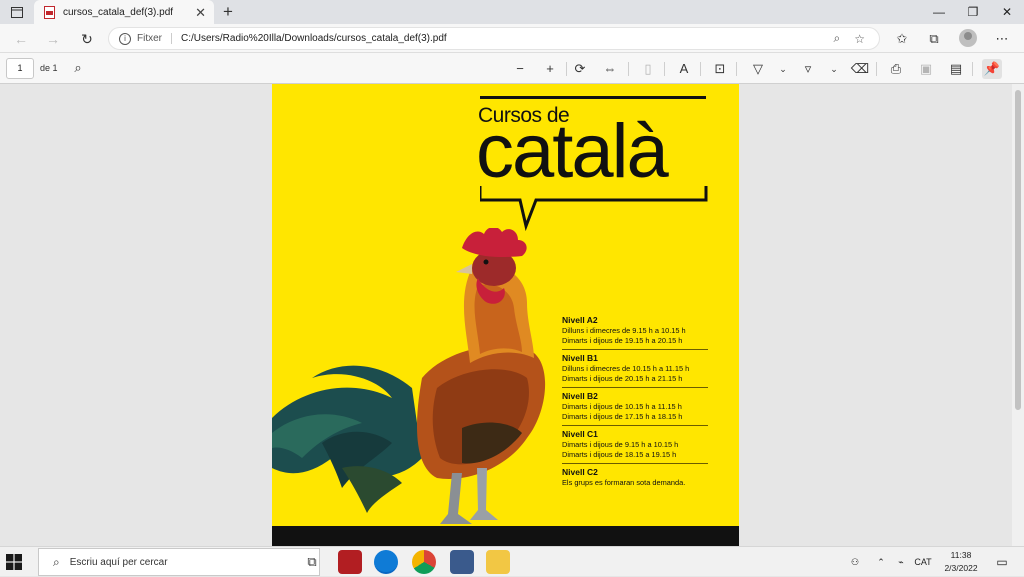 Image resolution: width=1024 pixels, height=577 pixels. Describe the element at coordinates (968, 38) in the screenshot. I see `profile-avatar` at that location.